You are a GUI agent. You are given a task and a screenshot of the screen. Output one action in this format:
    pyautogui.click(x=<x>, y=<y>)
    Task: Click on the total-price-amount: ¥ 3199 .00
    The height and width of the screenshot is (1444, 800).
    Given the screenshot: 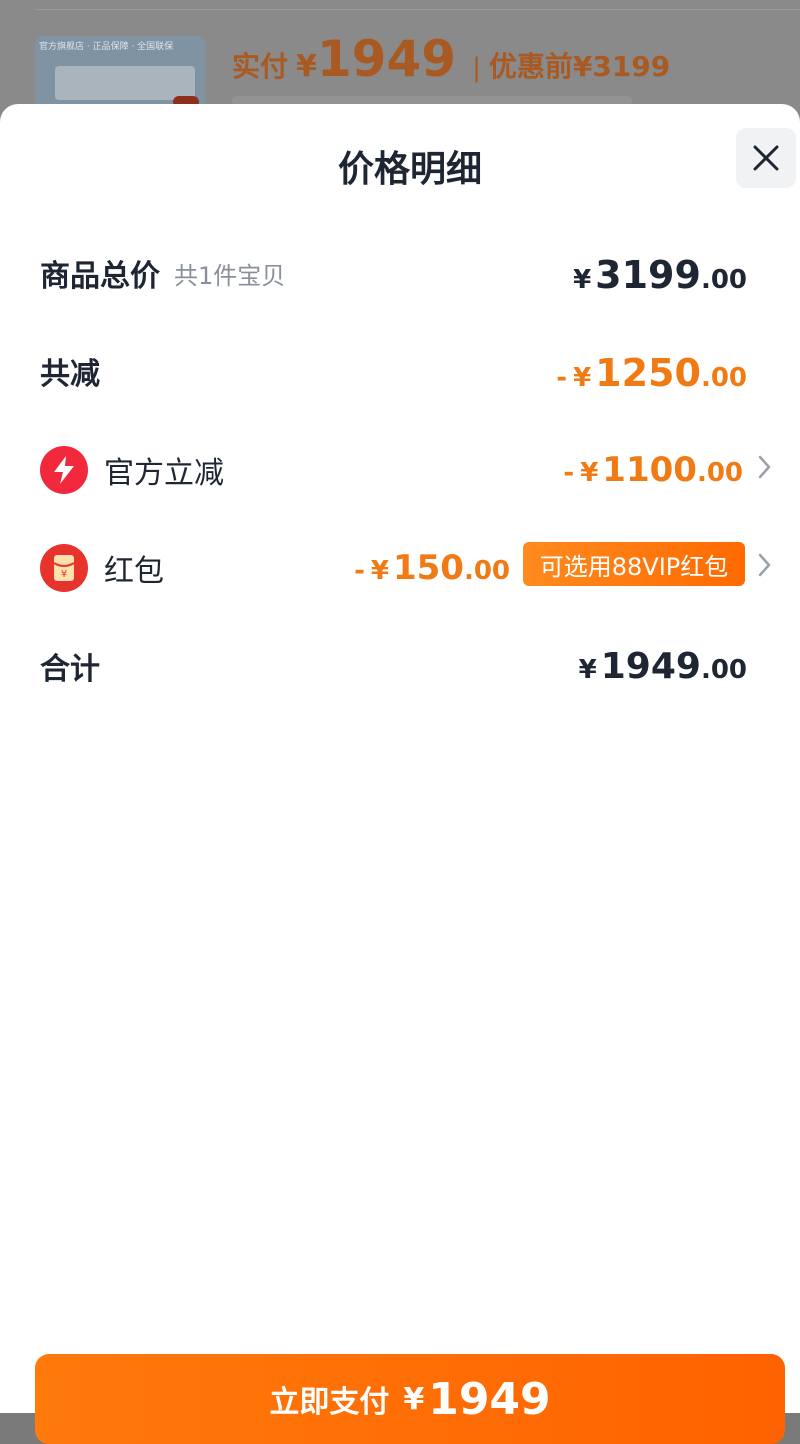 What is the action you would take?
    pyautogui.click(x=660, y=273)
    